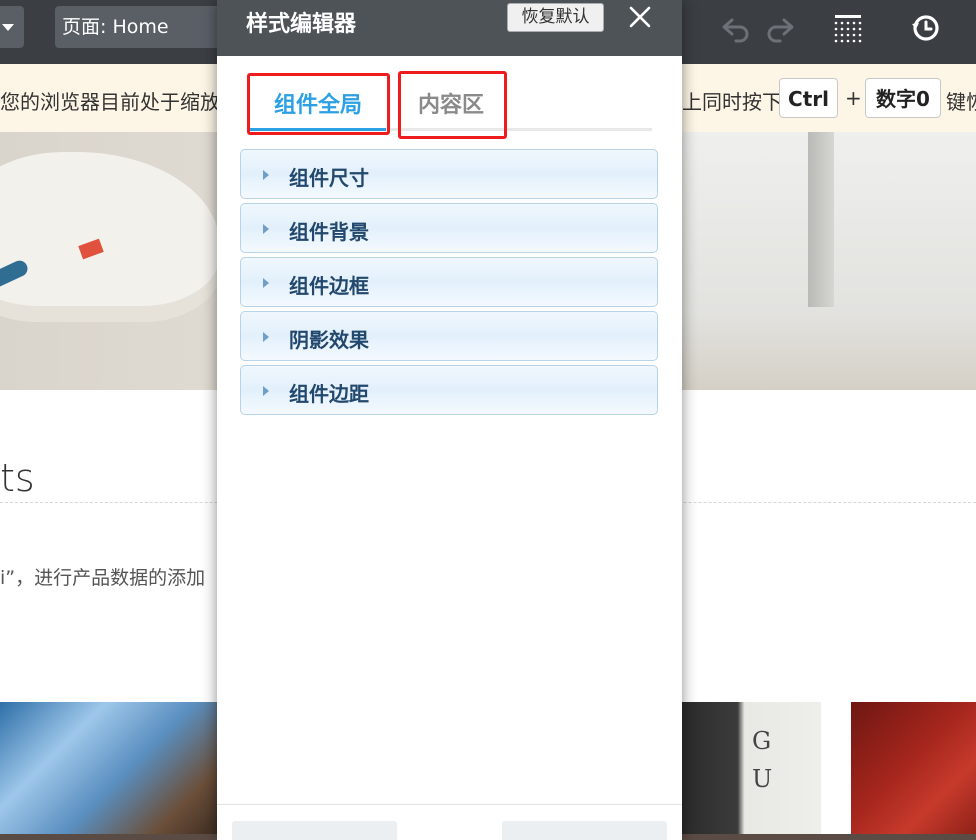 Image resolution: width=976 pixels, height=840 pixels. What do you see at coordinates (103, 578) in the screenshot?
I see `section-description: i”，进行产品数据的添加` at bounding box center [103, 578].